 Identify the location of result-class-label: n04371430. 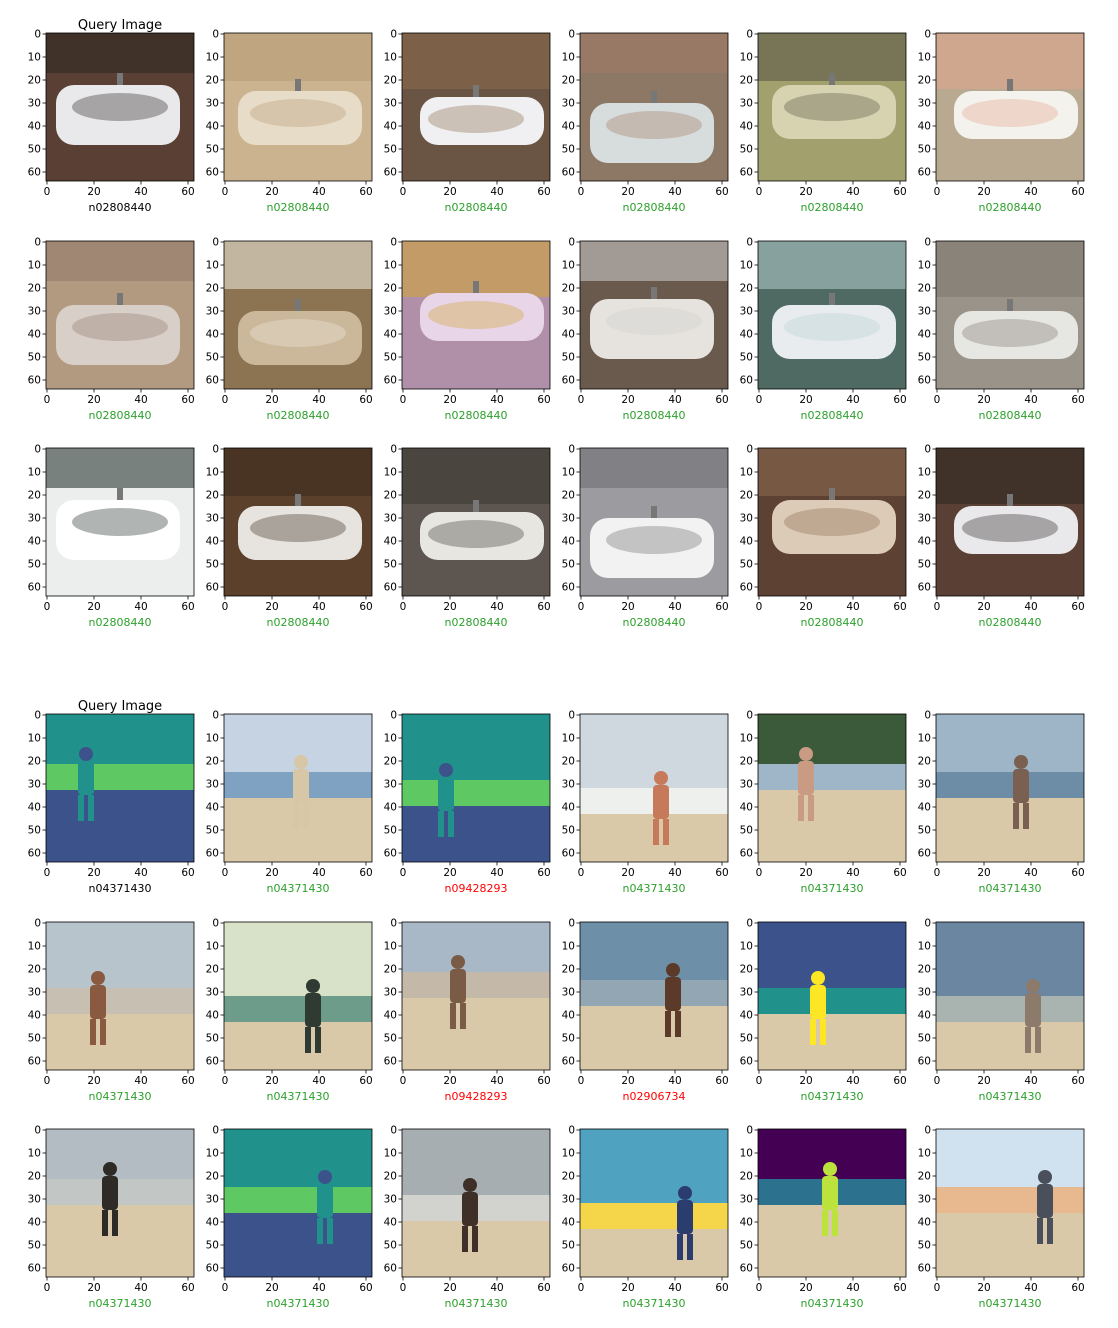
(1010, 888).